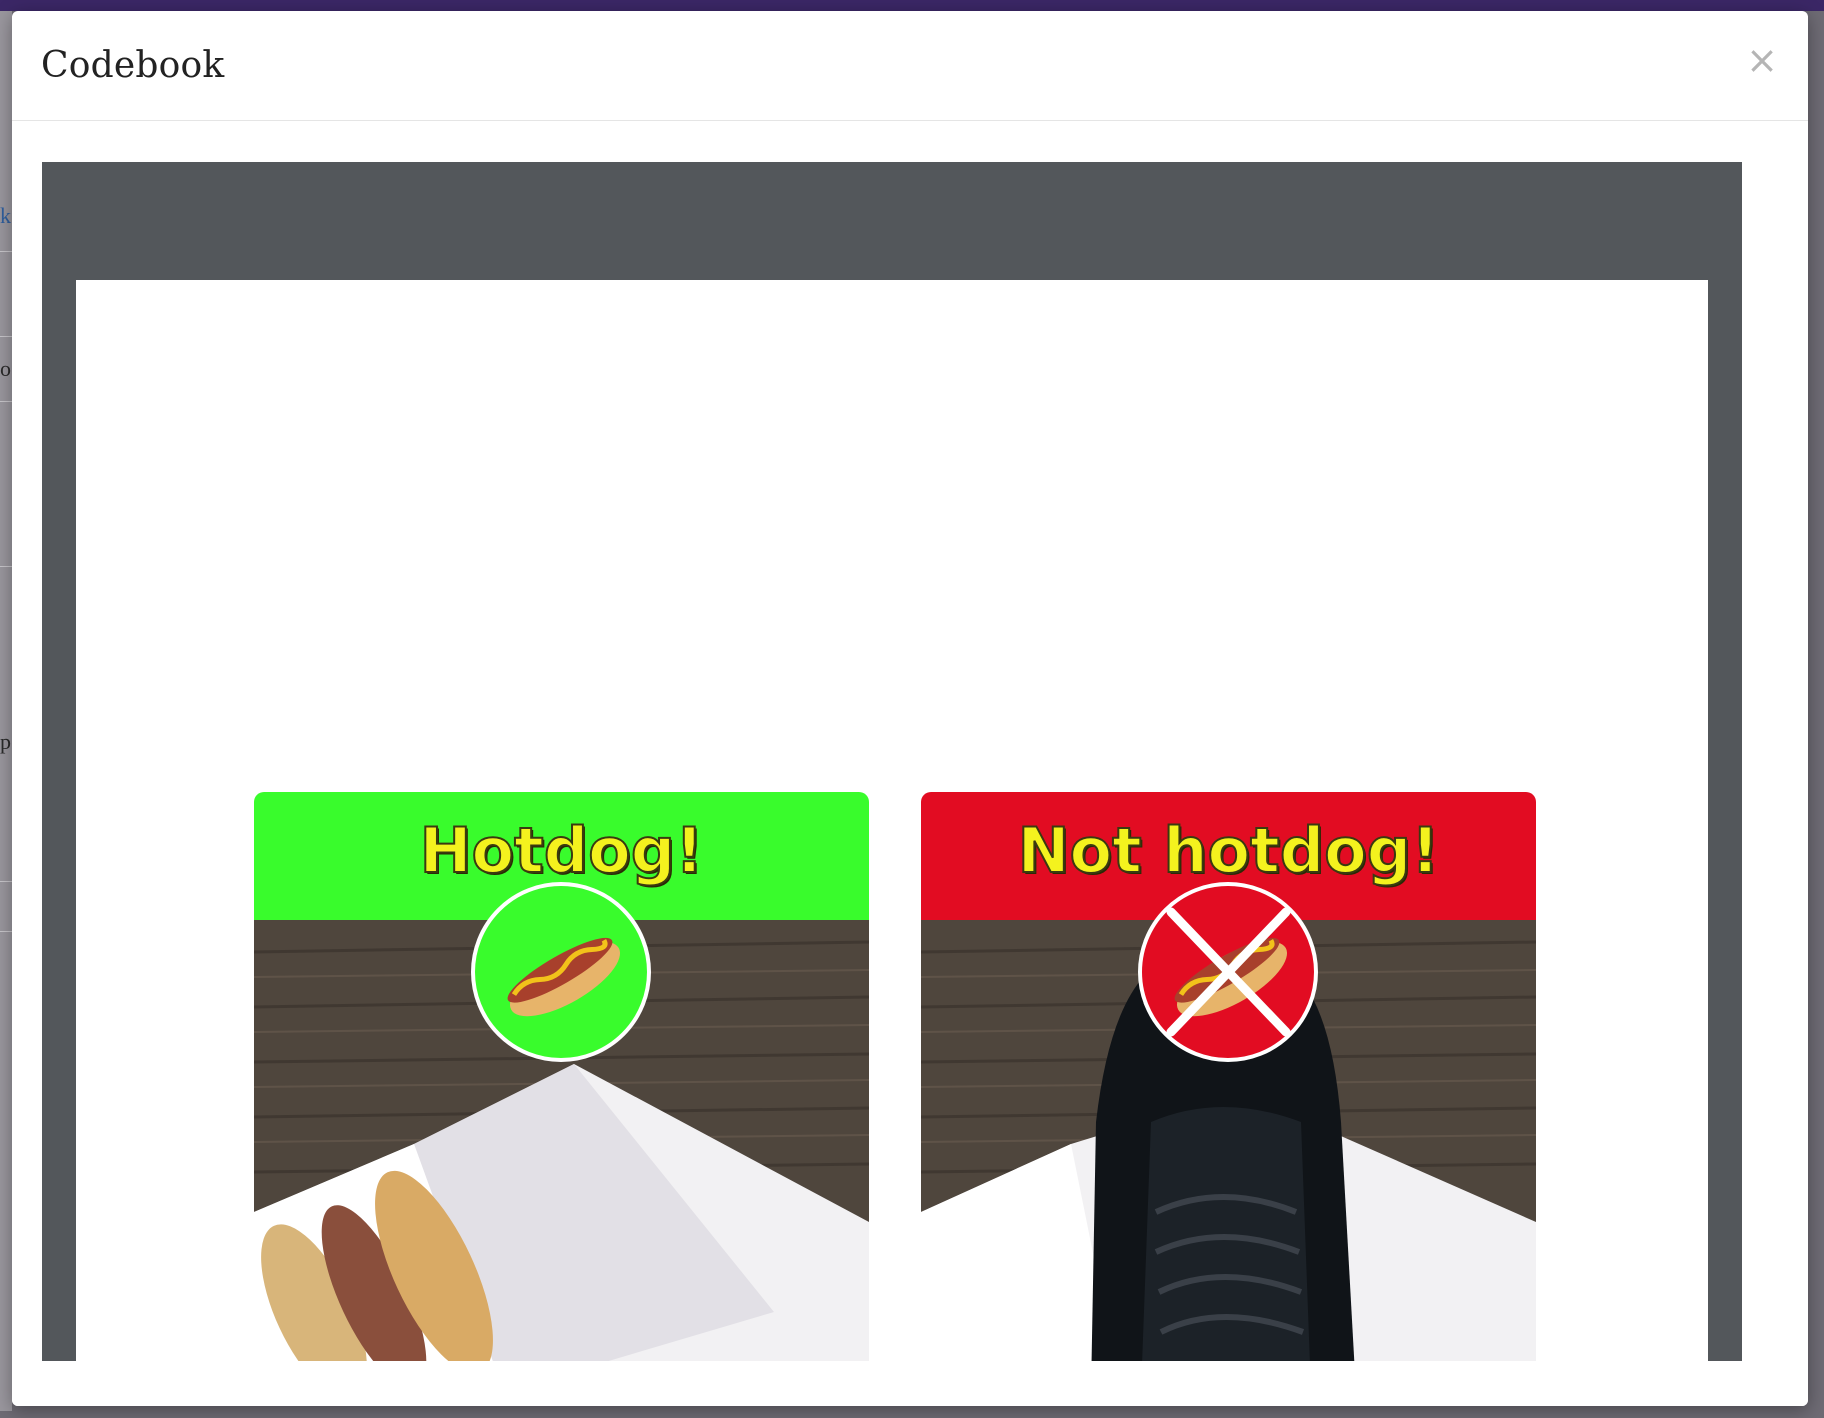 This screenshot has height=1418, width=1824. I want to click on close-button: ×, so click(1762, 60).